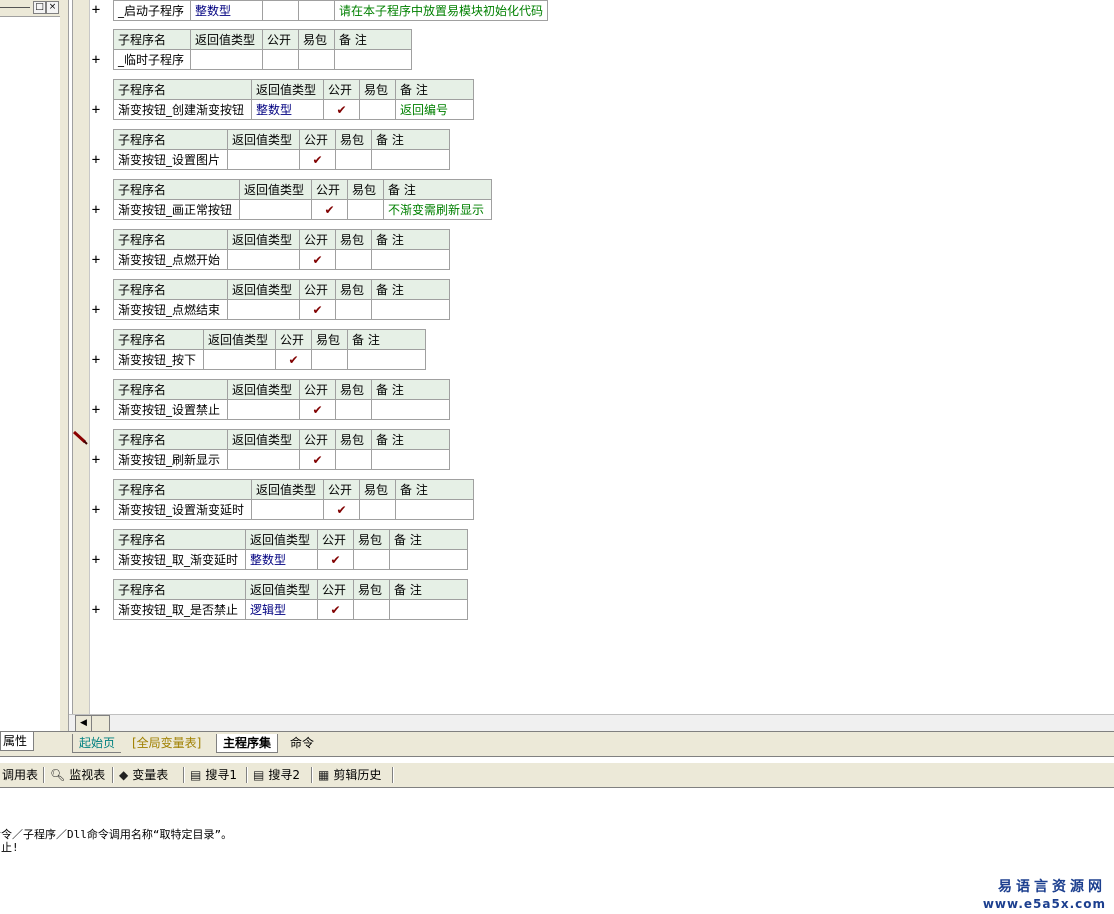 Image resolution: width=1114 pixels, height=914 pixels. I want to click on procedure-row: 渐变按钮_点燃开始 ✔, so click(281, 259).